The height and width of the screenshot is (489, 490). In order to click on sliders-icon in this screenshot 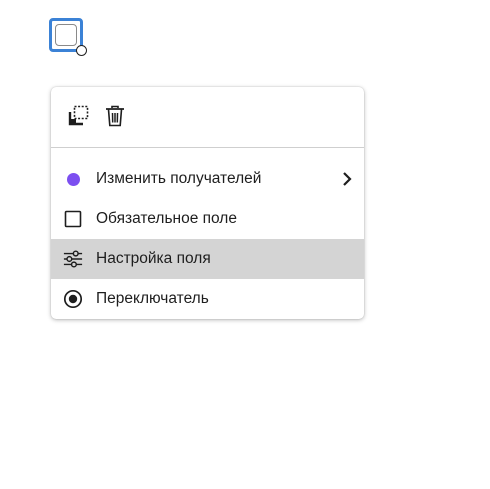, I will do `click(73, 259)`.